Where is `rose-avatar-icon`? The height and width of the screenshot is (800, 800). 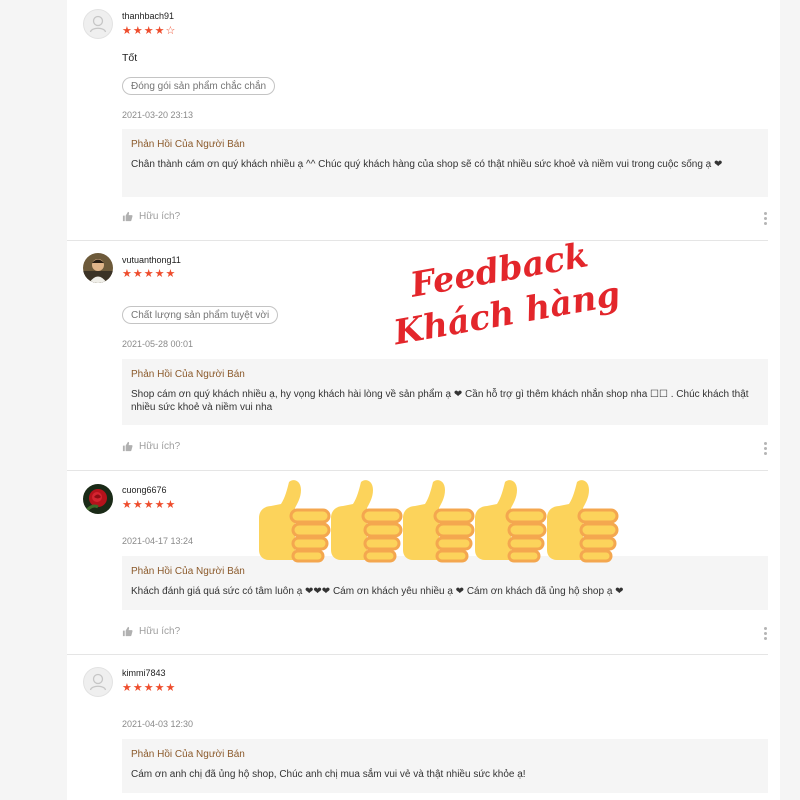
rose-avatar-icon is located at coordinates (98, 499).